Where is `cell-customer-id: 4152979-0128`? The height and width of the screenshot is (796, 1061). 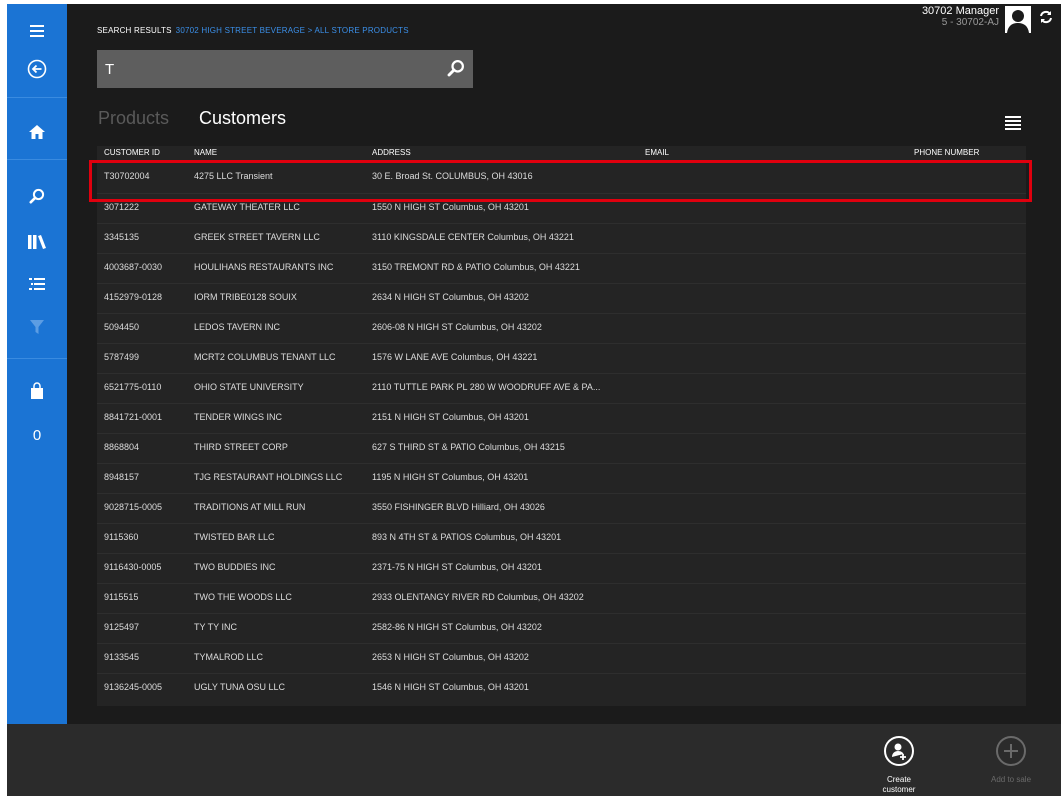
cell-customer-id: 4152979-0128 is located at coordinates (133, 297).